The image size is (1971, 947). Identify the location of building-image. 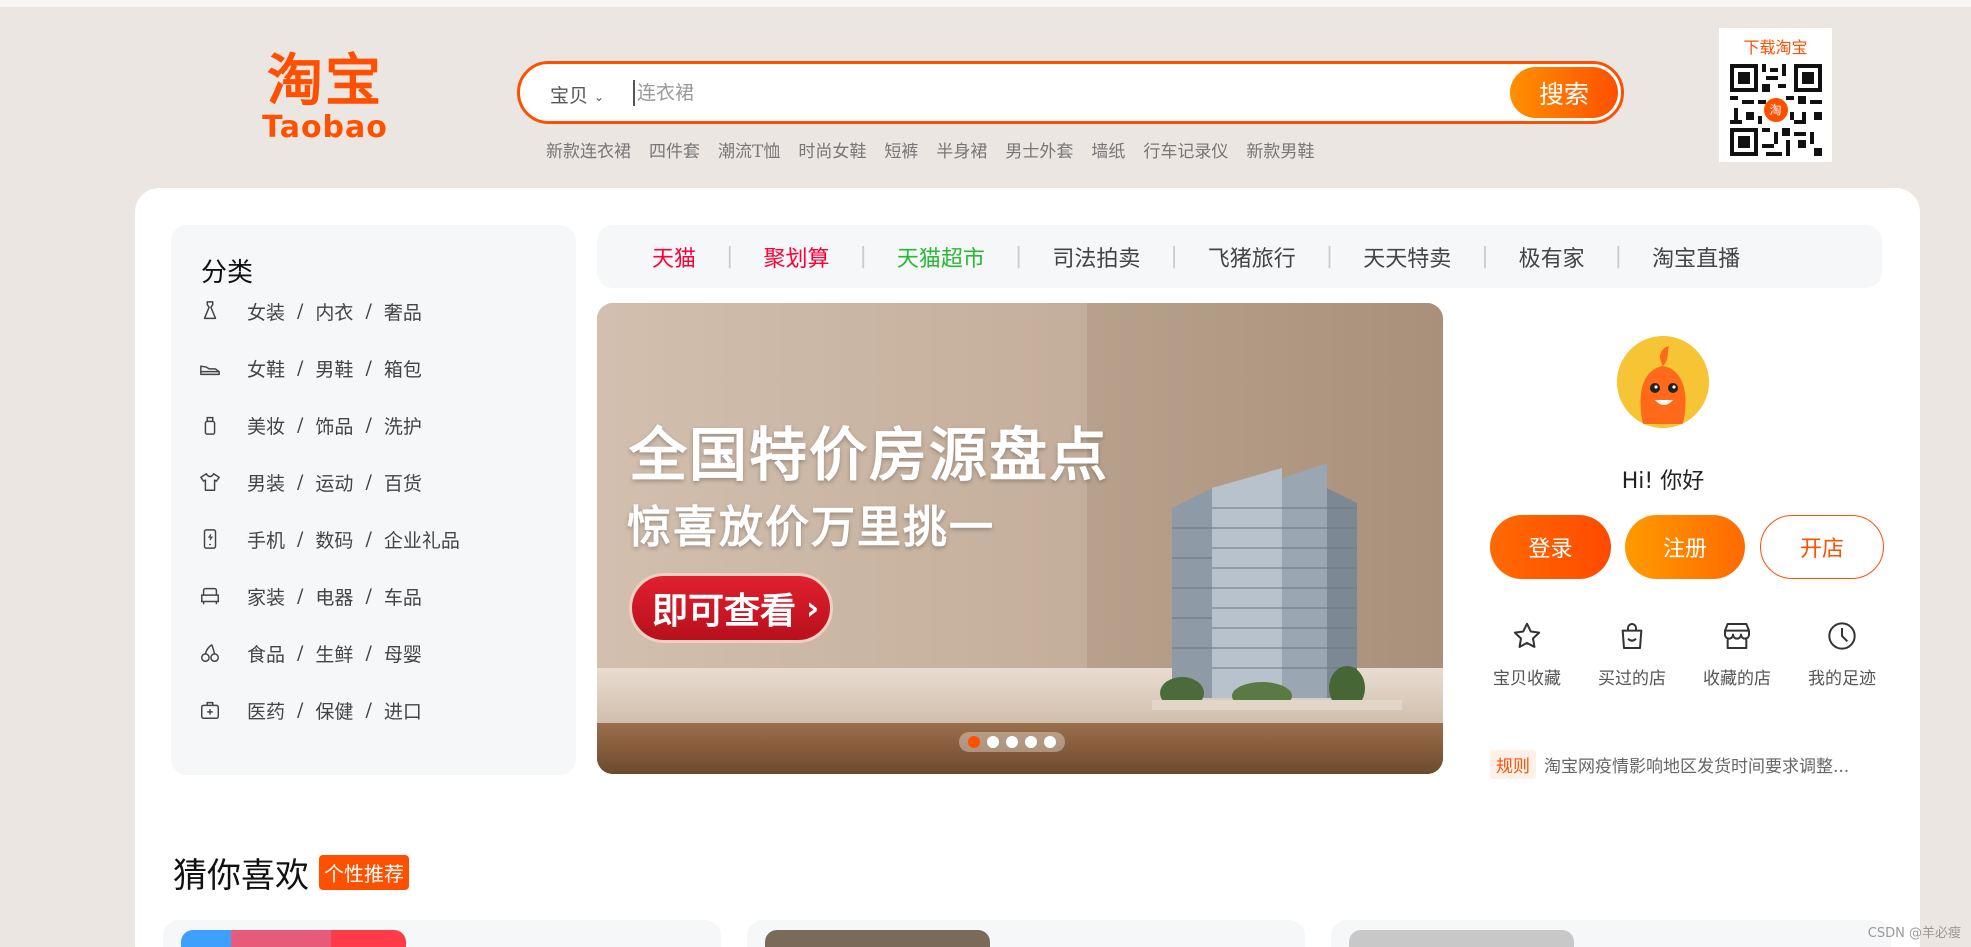
(1277, 586).